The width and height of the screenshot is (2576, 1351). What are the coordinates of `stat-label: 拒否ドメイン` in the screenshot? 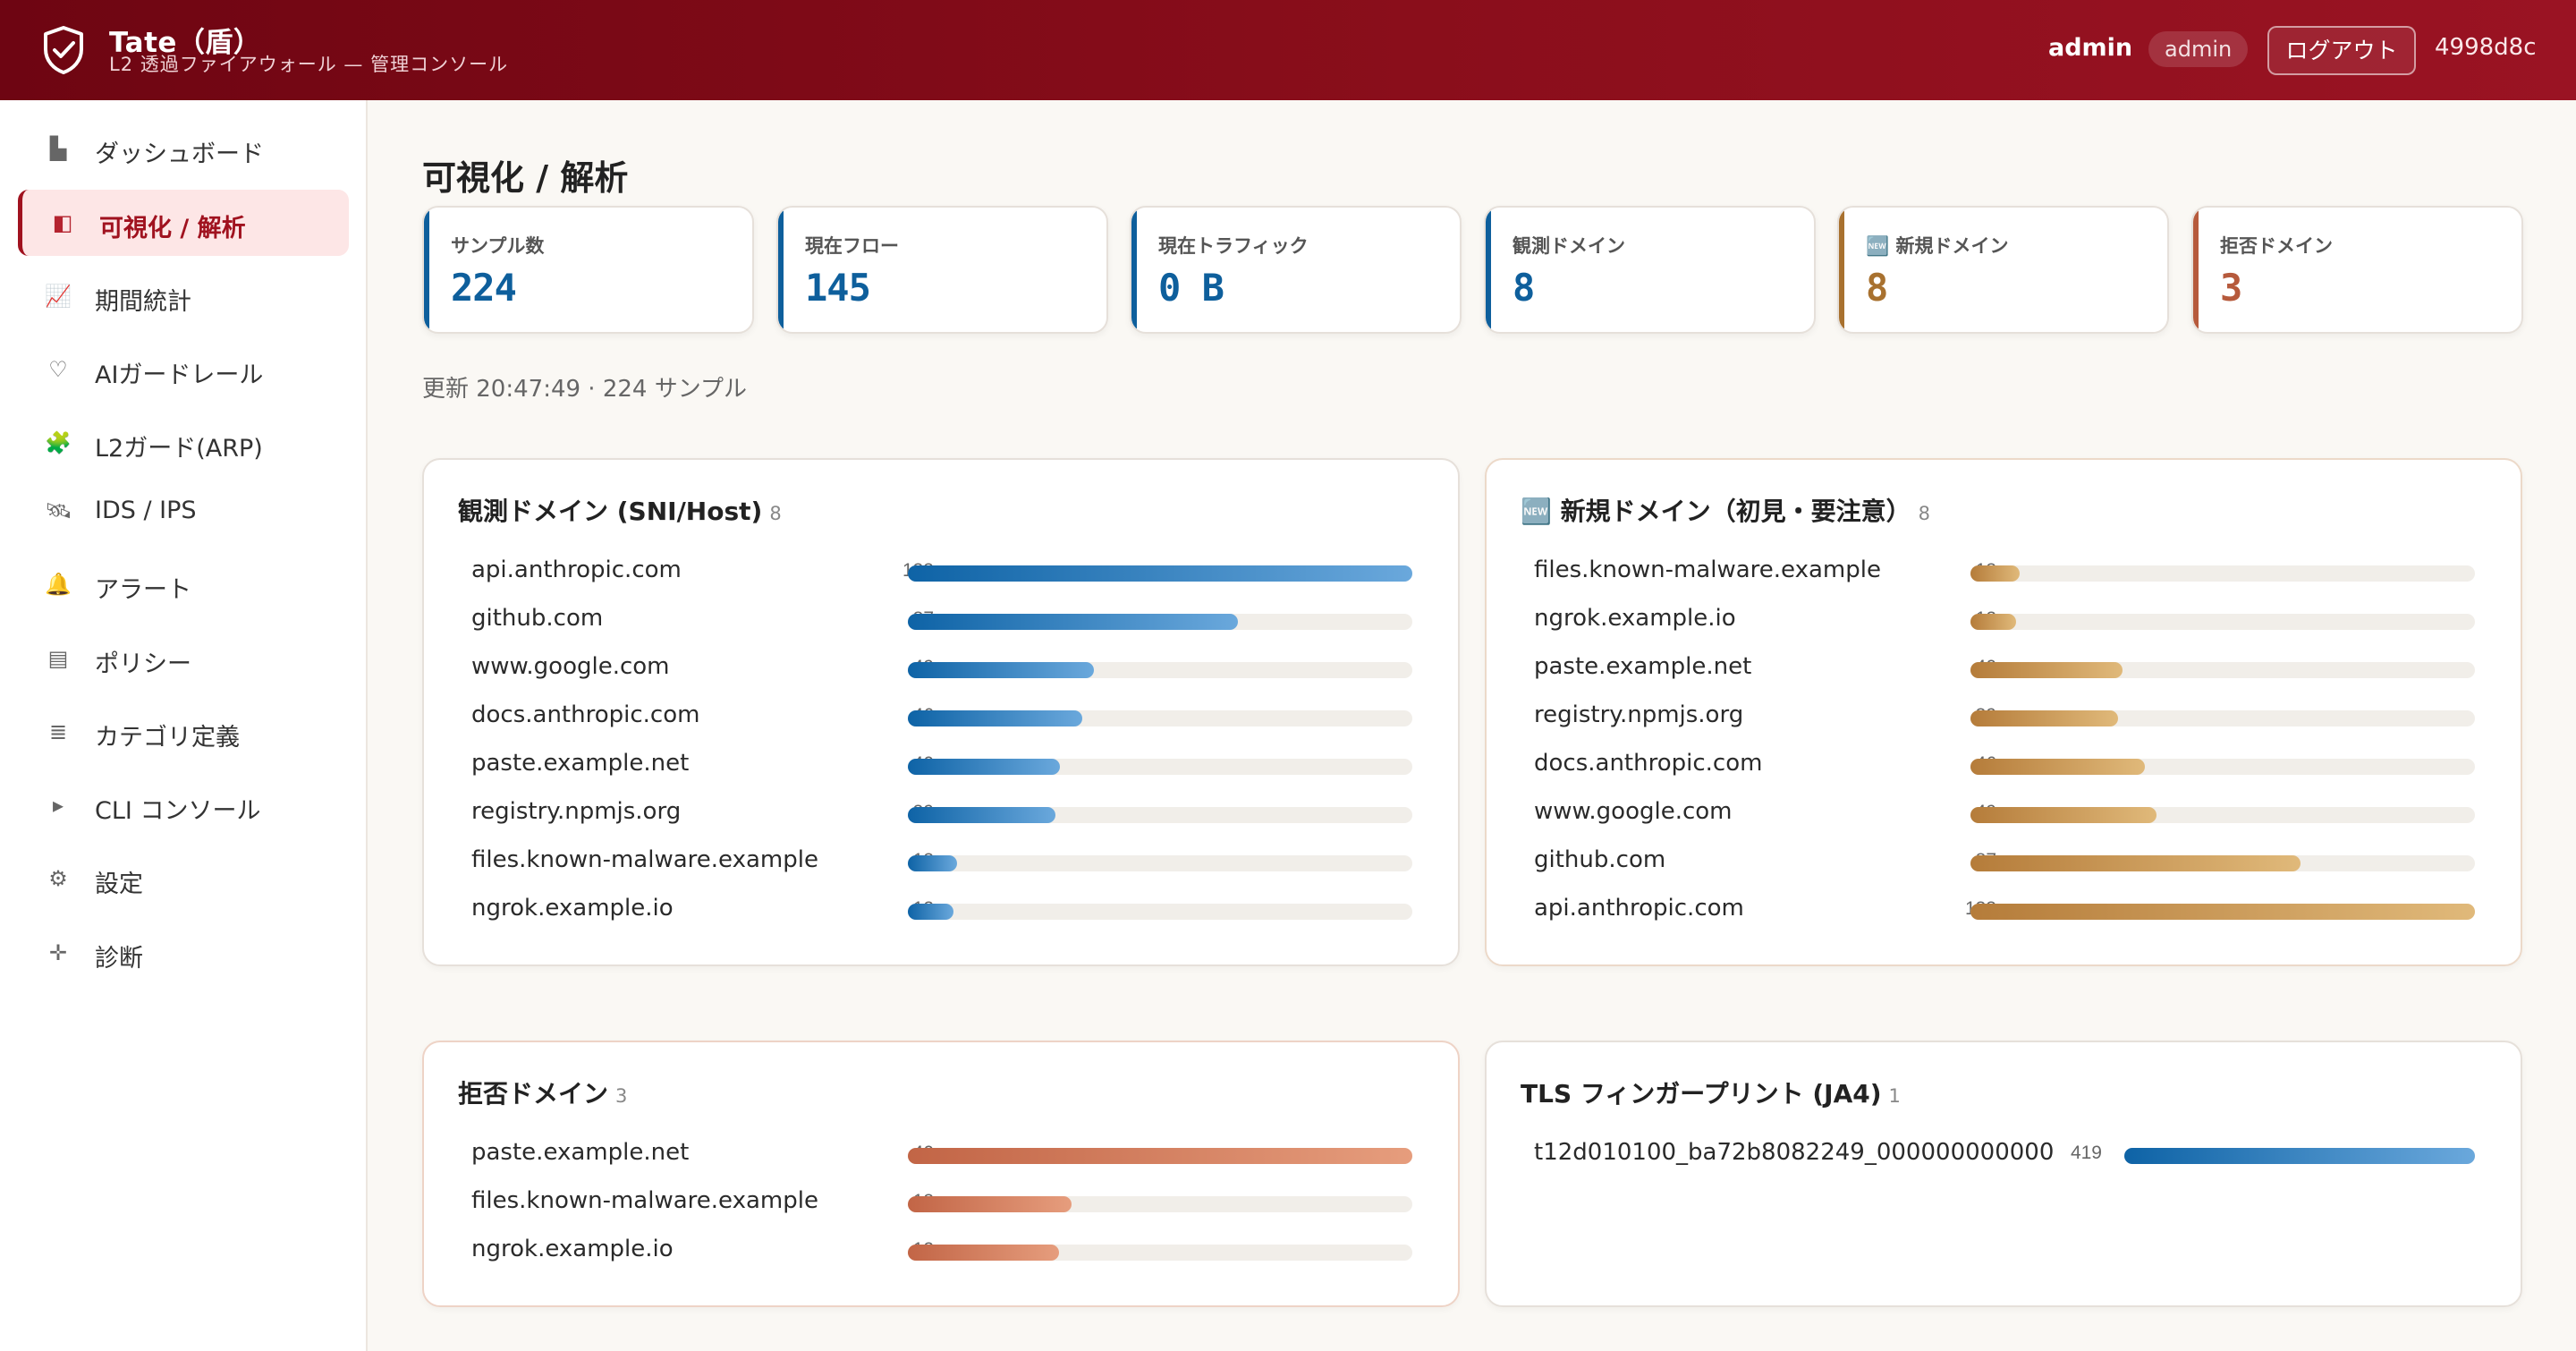 It's located at (2276, 246).